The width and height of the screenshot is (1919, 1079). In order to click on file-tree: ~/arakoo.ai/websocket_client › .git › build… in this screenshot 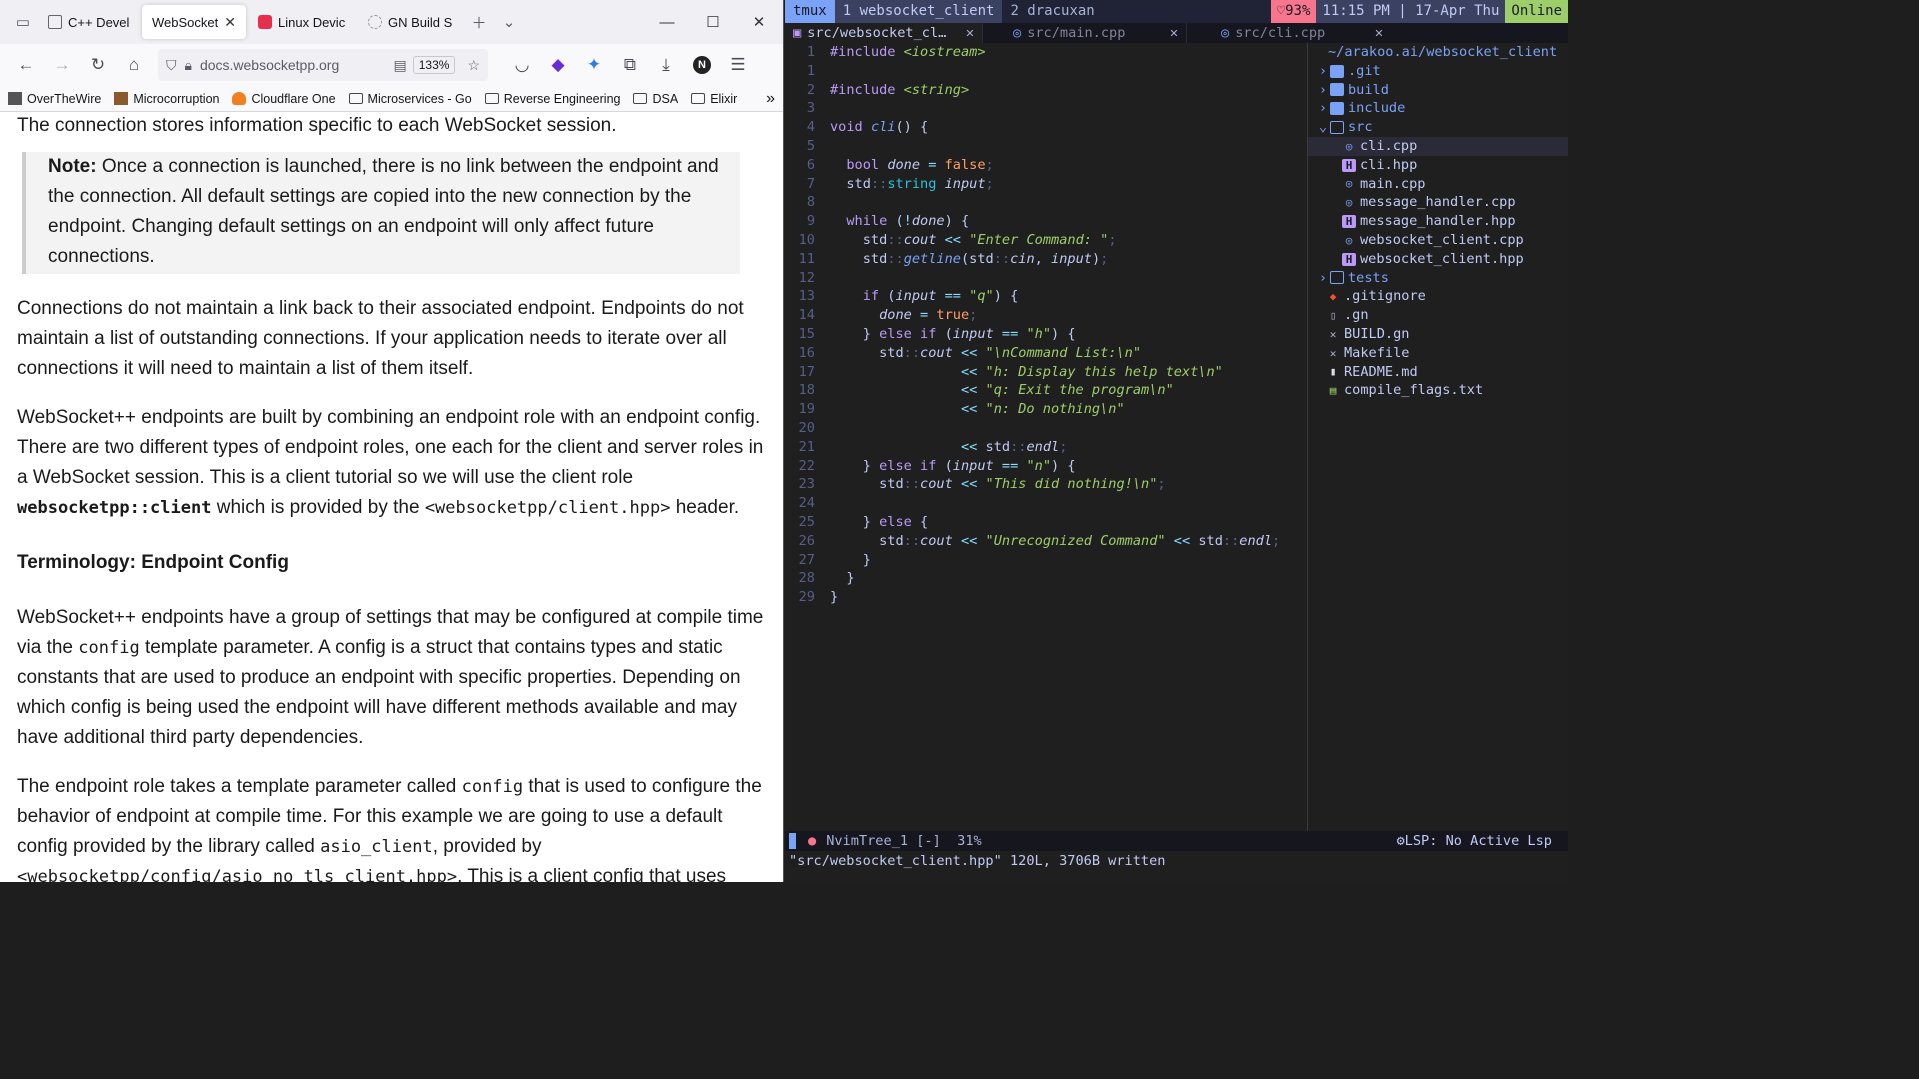, I will do `click(1438, 437)`.